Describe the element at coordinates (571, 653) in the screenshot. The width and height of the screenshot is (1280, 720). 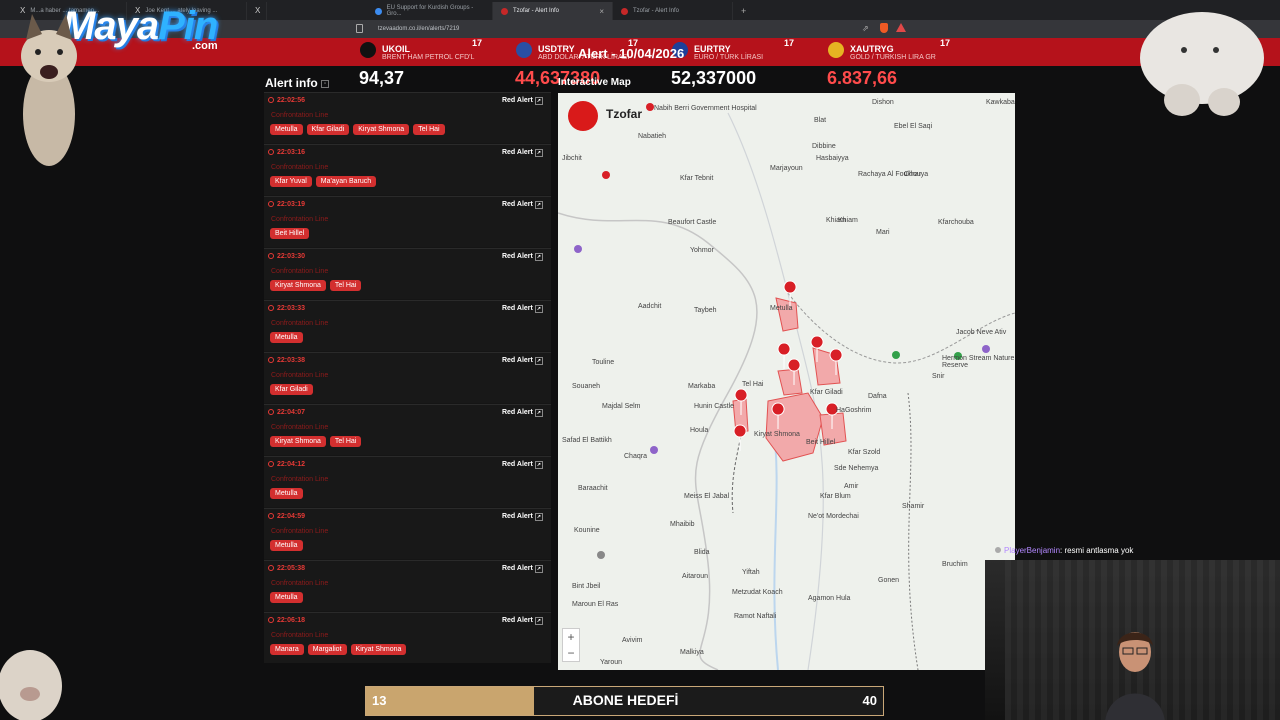
I see `zoom-out-button: −` at that location.